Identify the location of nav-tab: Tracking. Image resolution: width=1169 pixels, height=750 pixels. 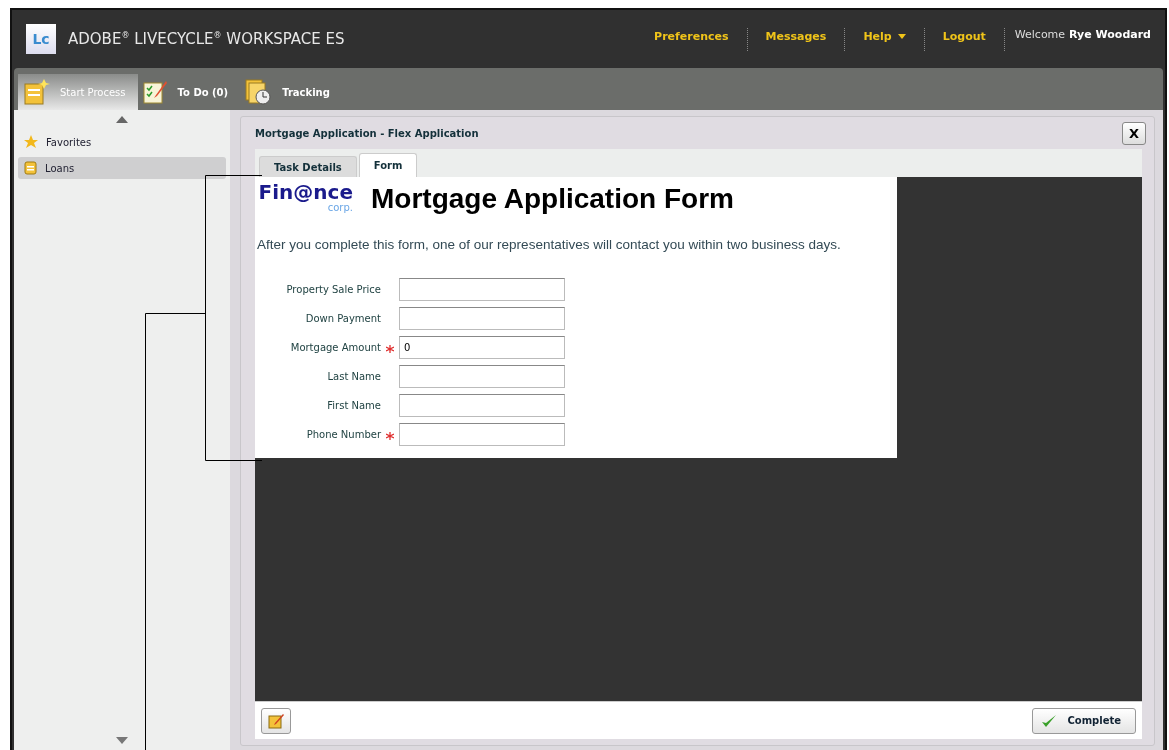
(291, 92).